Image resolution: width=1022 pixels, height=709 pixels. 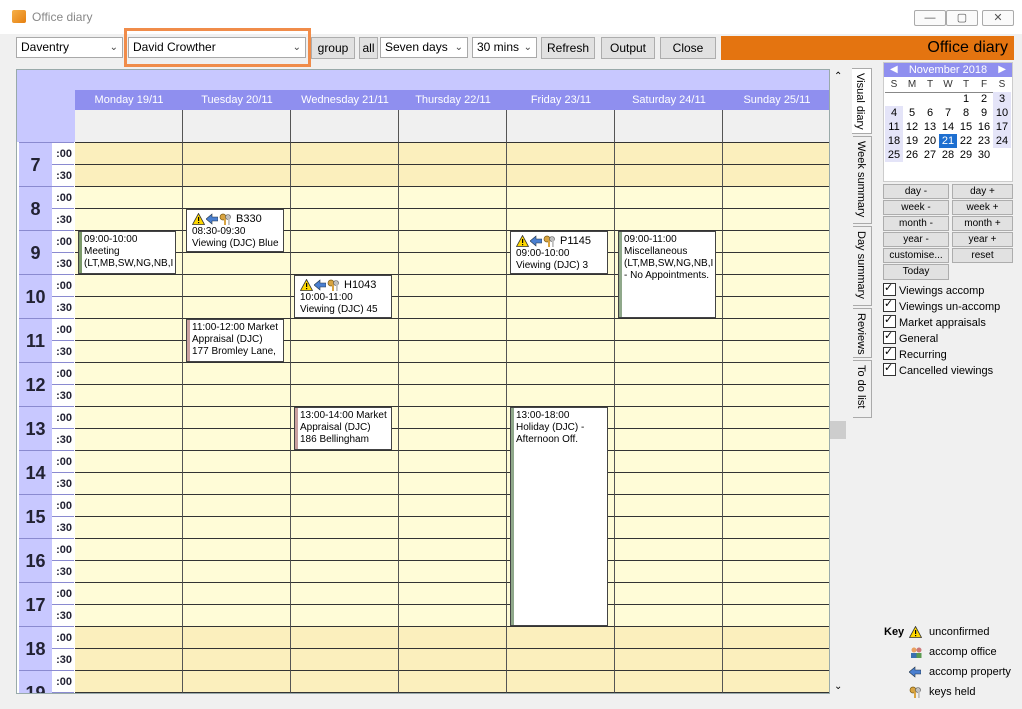 I want to click on tab-reviews: Reviews, so click(x=862, y=333).